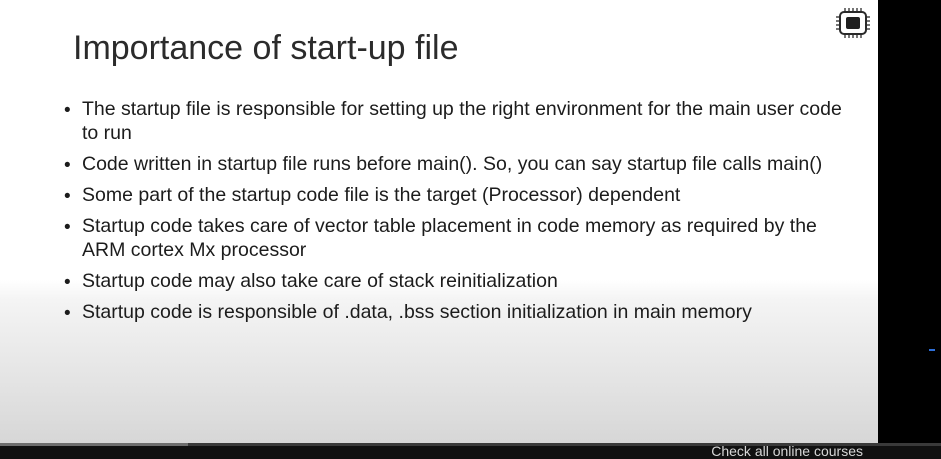  Describe the element at coordinates (852, 23) in the screenshot. I see `microchip-icon` at that location.